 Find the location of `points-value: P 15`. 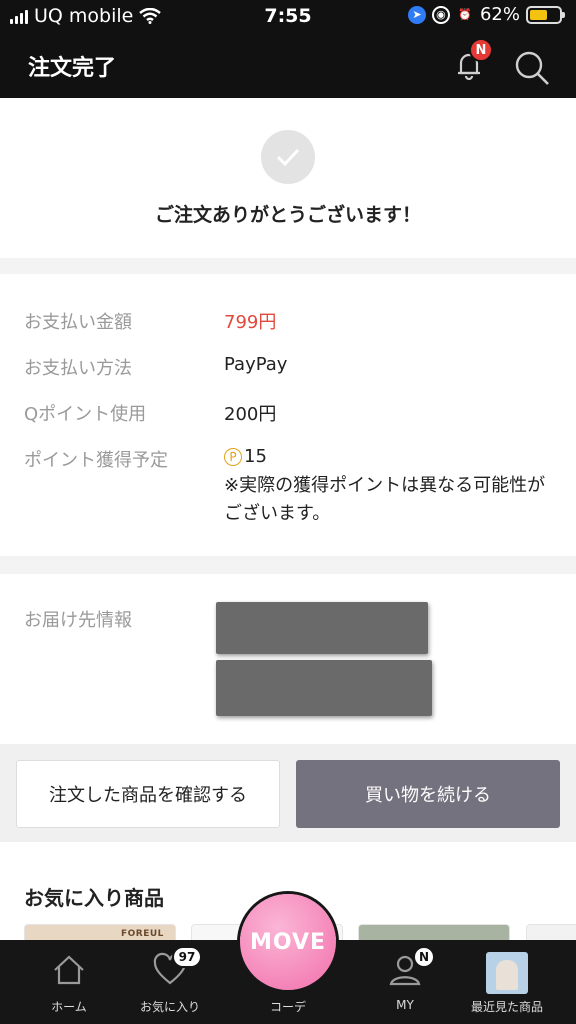

points-value: P 15 is located at coordinates (245, 456).